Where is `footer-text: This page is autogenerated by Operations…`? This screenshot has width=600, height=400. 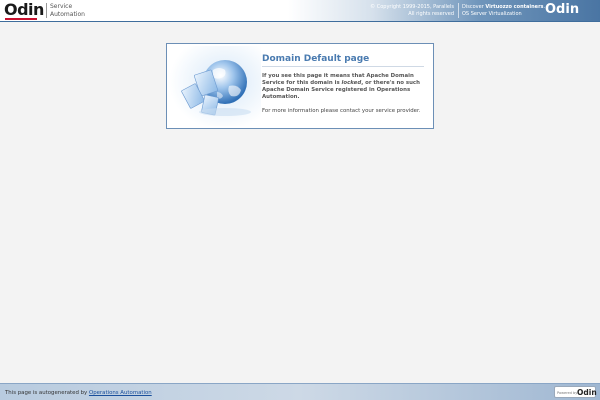
footer-text: This page is autogenerated by Operations… is located at coordinates (78, 393).